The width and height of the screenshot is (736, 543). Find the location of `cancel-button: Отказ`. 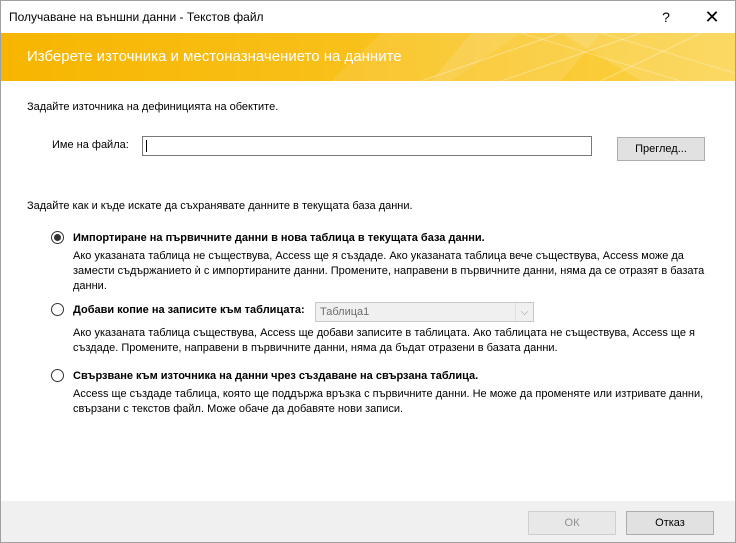

cancel-button: Отказ is located at coordinates (670, 523).